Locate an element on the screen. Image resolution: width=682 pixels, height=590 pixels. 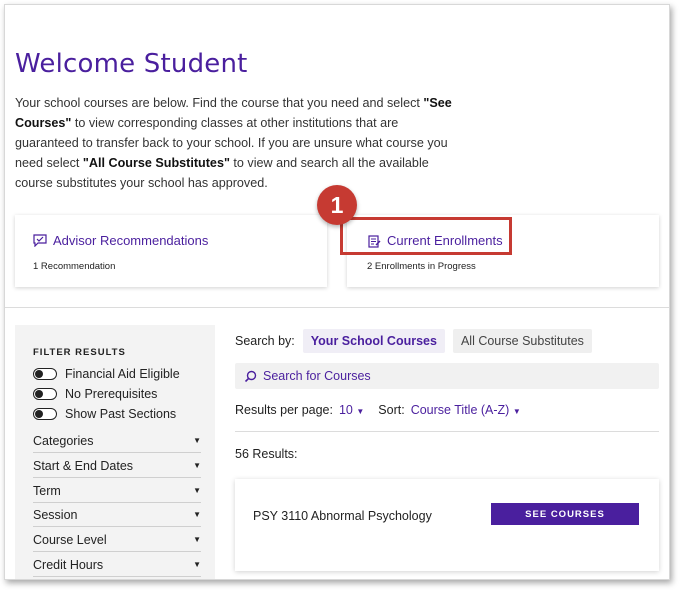
dropdown-label: Categories is located at coordinates (63, 440).